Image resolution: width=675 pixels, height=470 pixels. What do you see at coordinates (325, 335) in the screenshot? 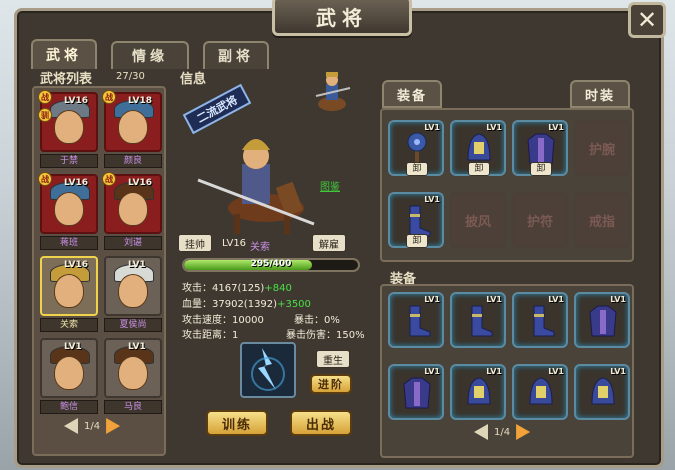
I see `crit-damage-stat: 暴击伤害：150%` at bounding box center [325, 335].